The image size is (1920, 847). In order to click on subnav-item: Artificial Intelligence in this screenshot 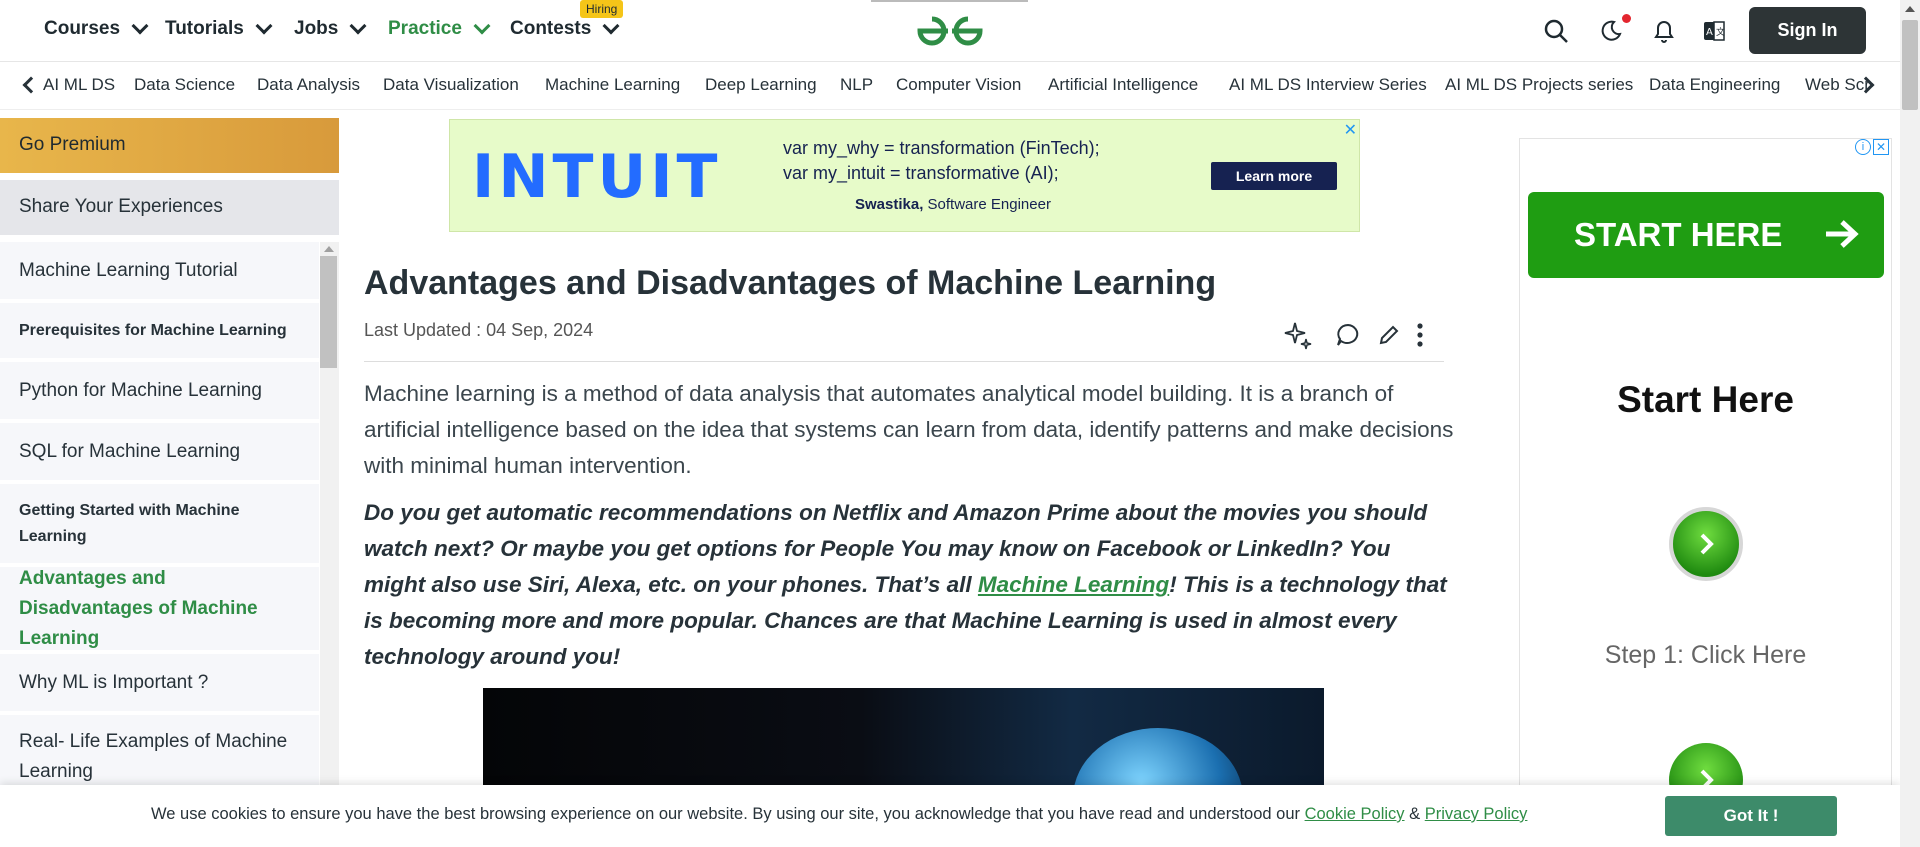, I will do `click(1123, 85)`.